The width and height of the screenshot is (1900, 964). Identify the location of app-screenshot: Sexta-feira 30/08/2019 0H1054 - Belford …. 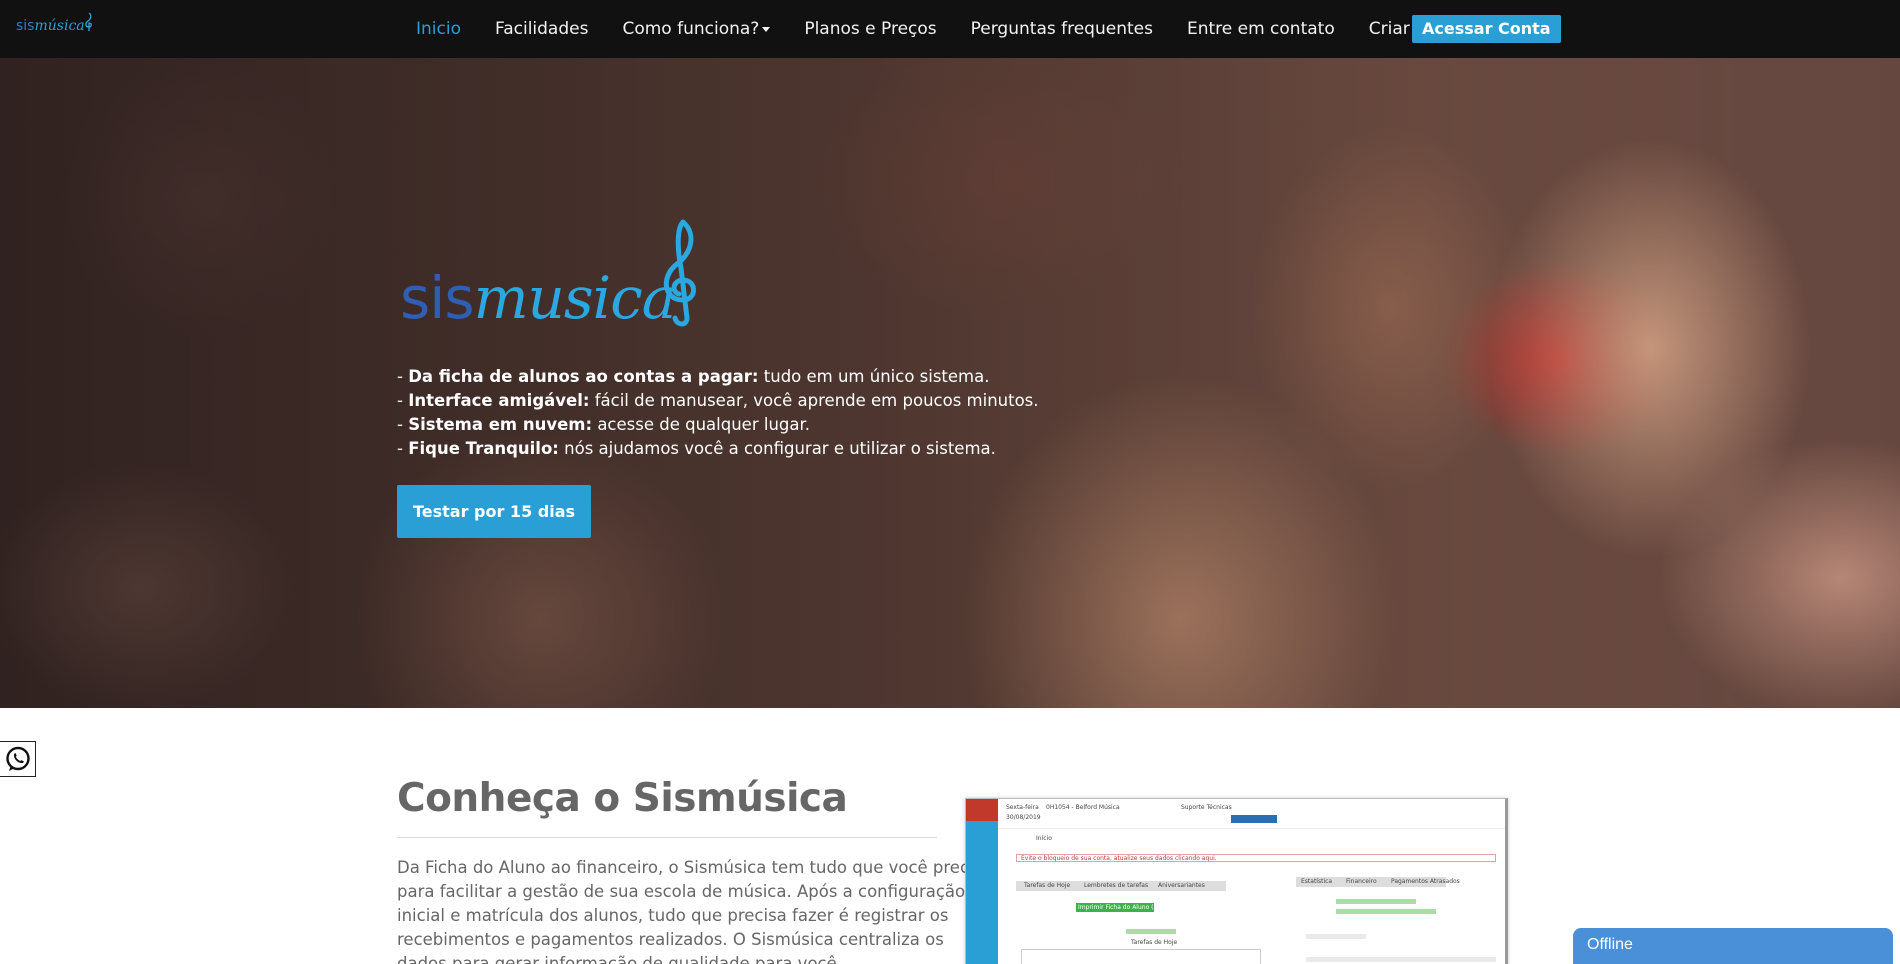
(1236, 881).